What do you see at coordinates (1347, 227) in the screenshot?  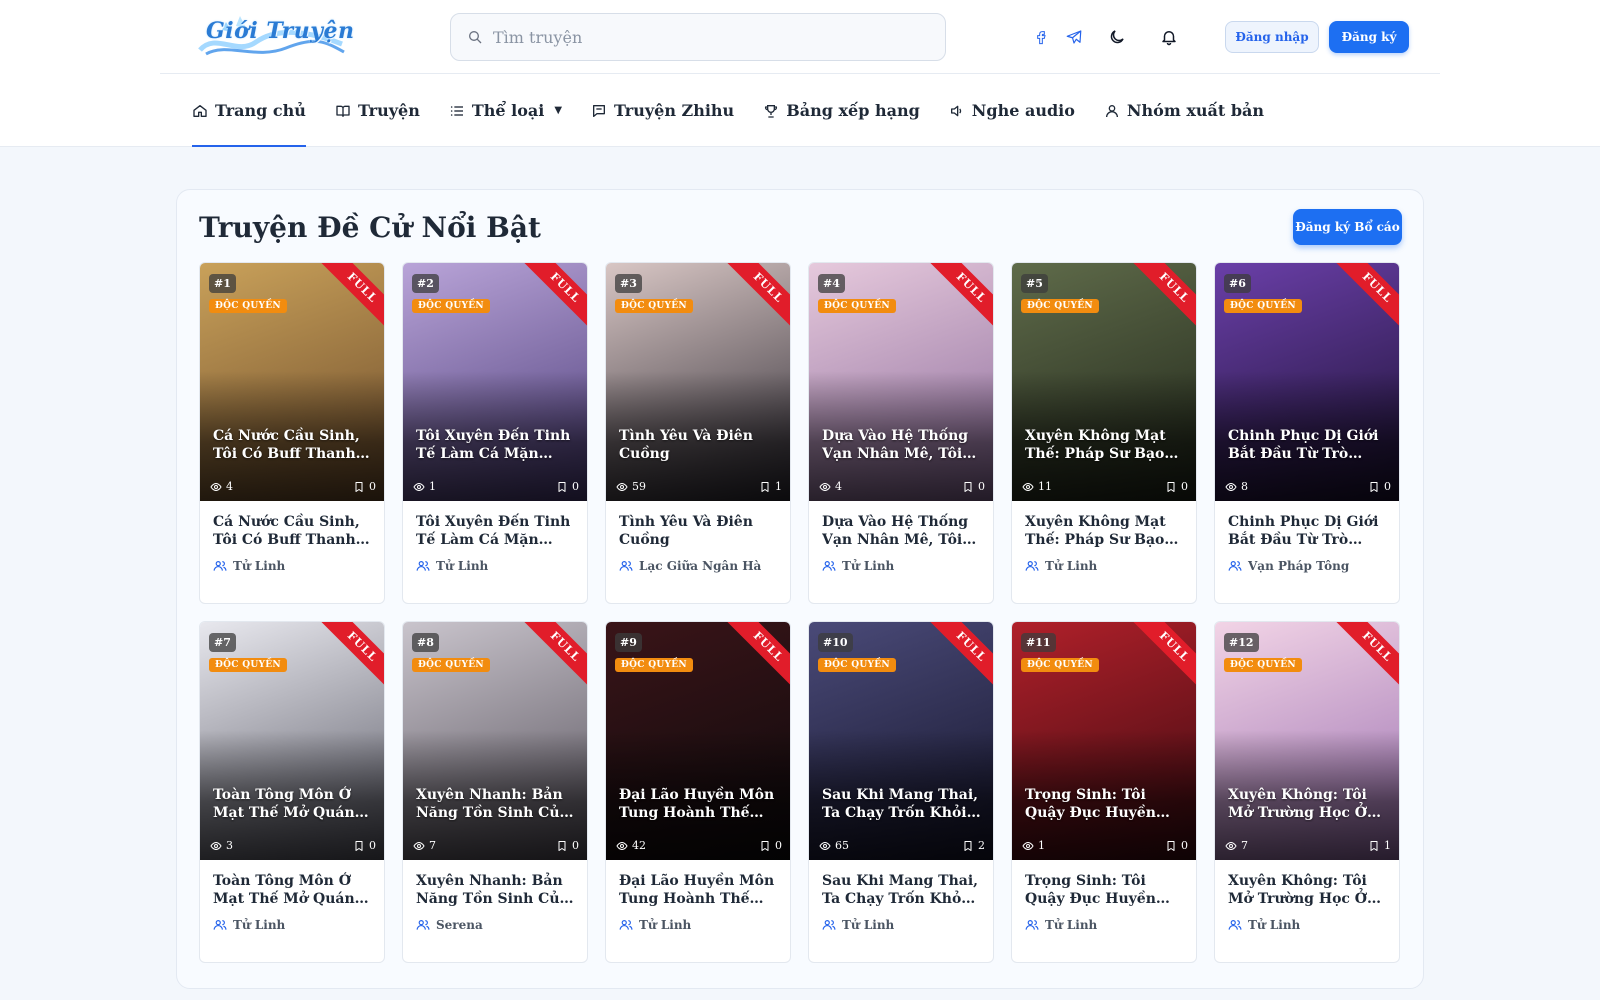 I see `report-signup-button: Đăng ký Bổ cáo` at bounding box center [1347, 227].